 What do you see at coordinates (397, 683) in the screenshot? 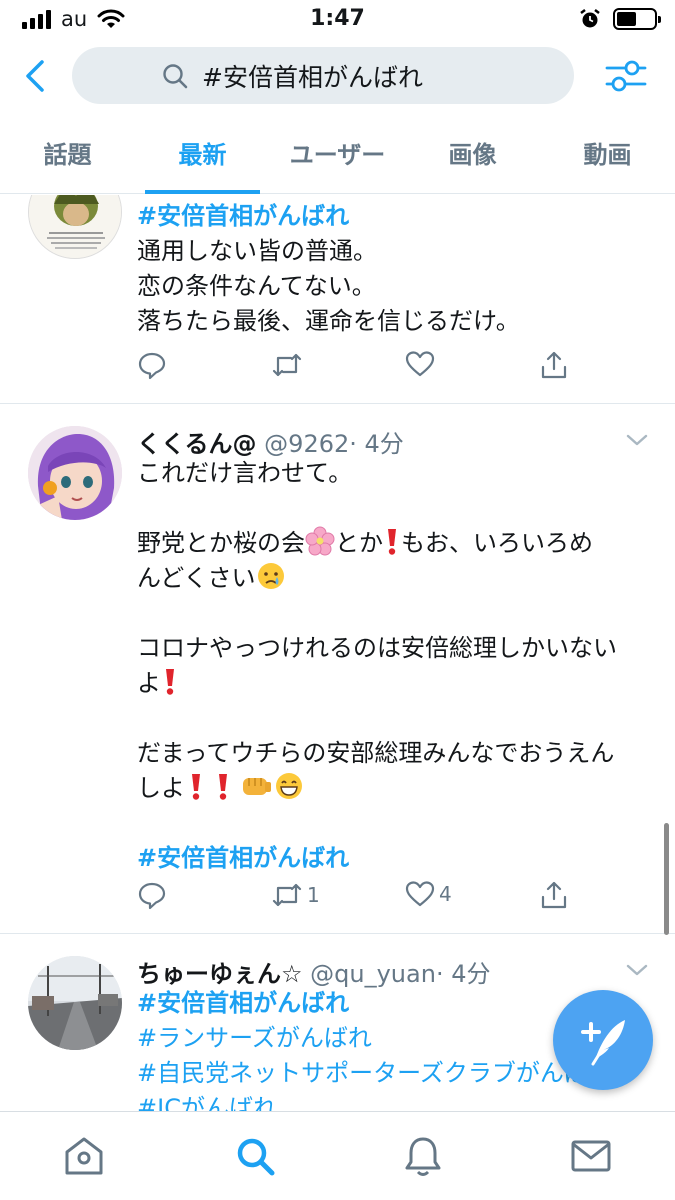
I see `tweet-text: よ` at bounding box center [397, 683].